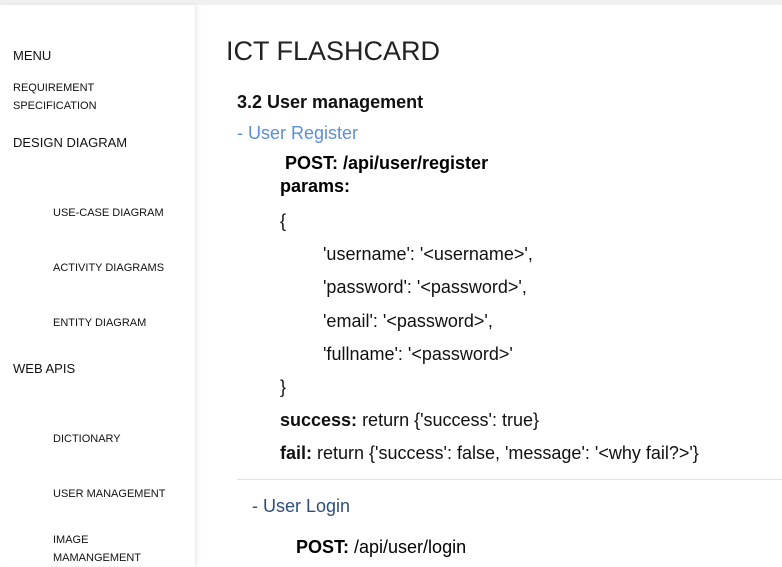 Image resolution: width=782 pixels, height=567 pixels. I want to click on sidebar-item-image-management: IMAGE MAMANGEMENT, so click(97, 549).